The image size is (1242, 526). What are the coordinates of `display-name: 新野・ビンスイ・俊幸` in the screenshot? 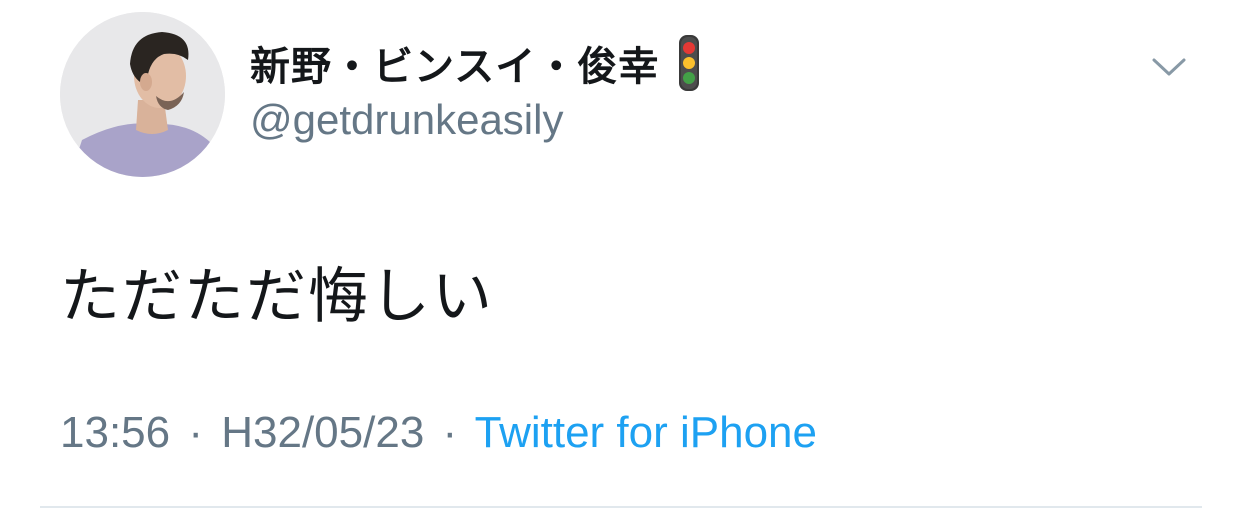 It's located at (454, 63).